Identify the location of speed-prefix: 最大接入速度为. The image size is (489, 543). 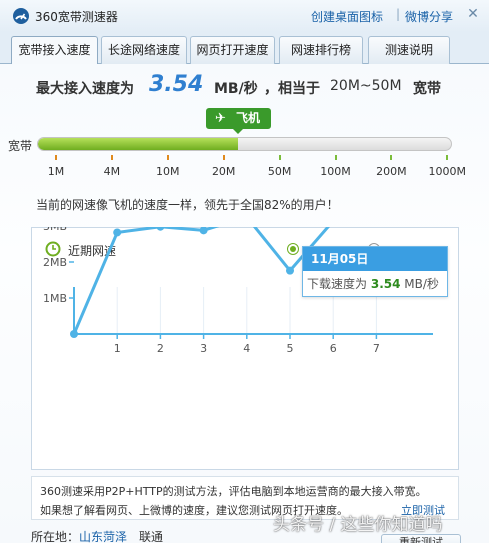
(85, 89).